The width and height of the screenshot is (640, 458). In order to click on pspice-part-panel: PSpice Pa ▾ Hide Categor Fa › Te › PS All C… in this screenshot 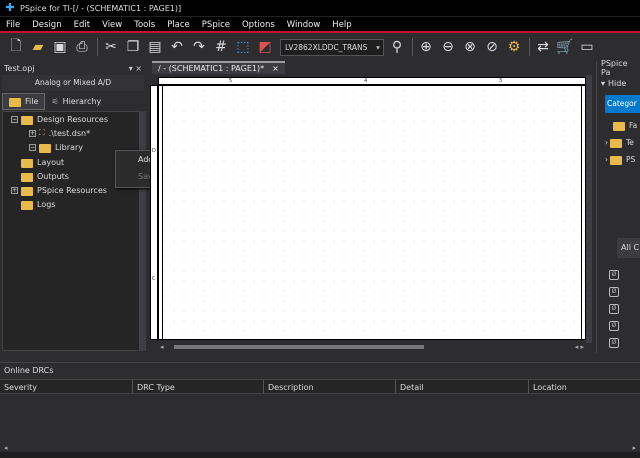, I will do `click(618, 206)`.